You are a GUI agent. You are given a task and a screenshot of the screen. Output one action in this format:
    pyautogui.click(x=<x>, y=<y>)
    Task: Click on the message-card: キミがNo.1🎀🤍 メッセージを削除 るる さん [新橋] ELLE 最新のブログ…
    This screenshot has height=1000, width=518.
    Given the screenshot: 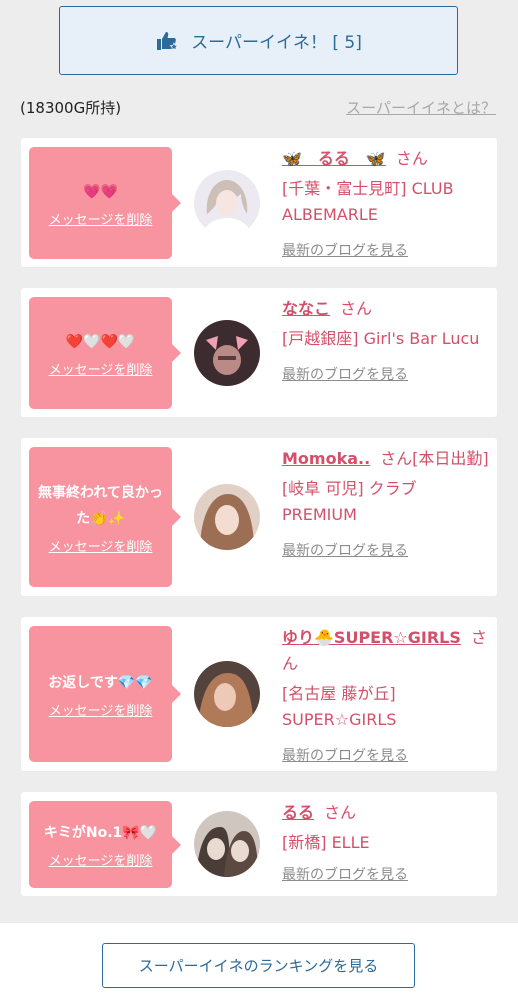 What is the action you would take?
    pyautogui.click(x=259, y=844)
    